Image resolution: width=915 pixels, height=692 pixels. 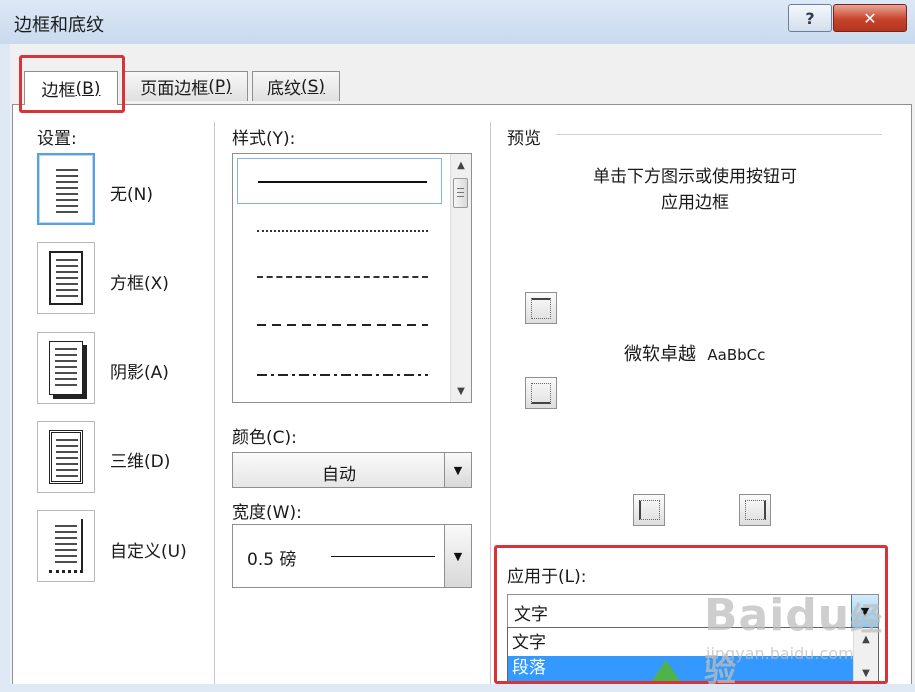 I want to click on tab-page-border-accel: (P), so click(x=220, y=86).